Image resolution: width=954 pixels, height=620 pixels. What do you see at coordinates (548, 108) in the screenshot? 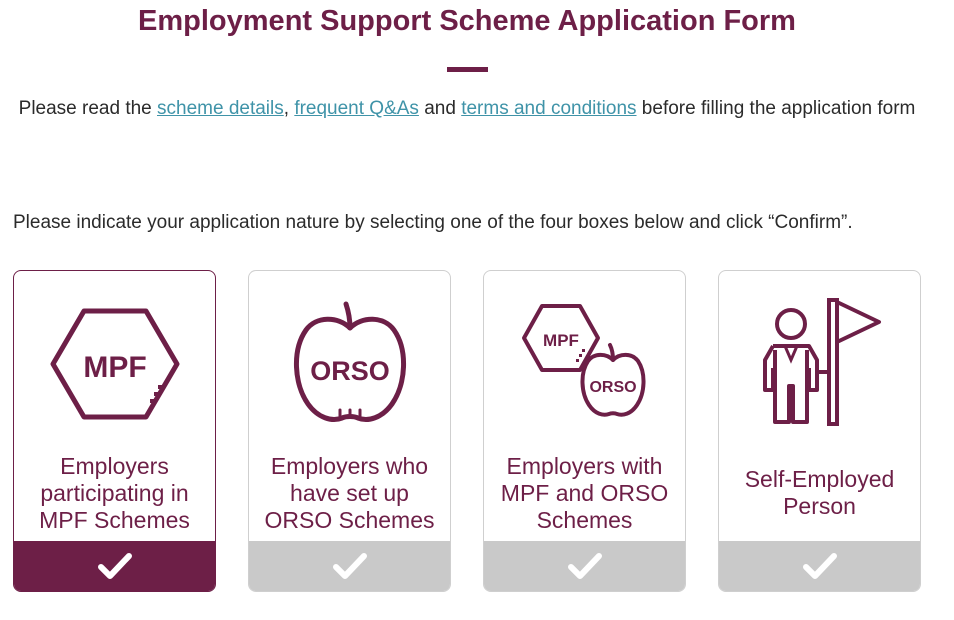
I see `terms-link: terms and conditions` at bounding box center [548, 108].